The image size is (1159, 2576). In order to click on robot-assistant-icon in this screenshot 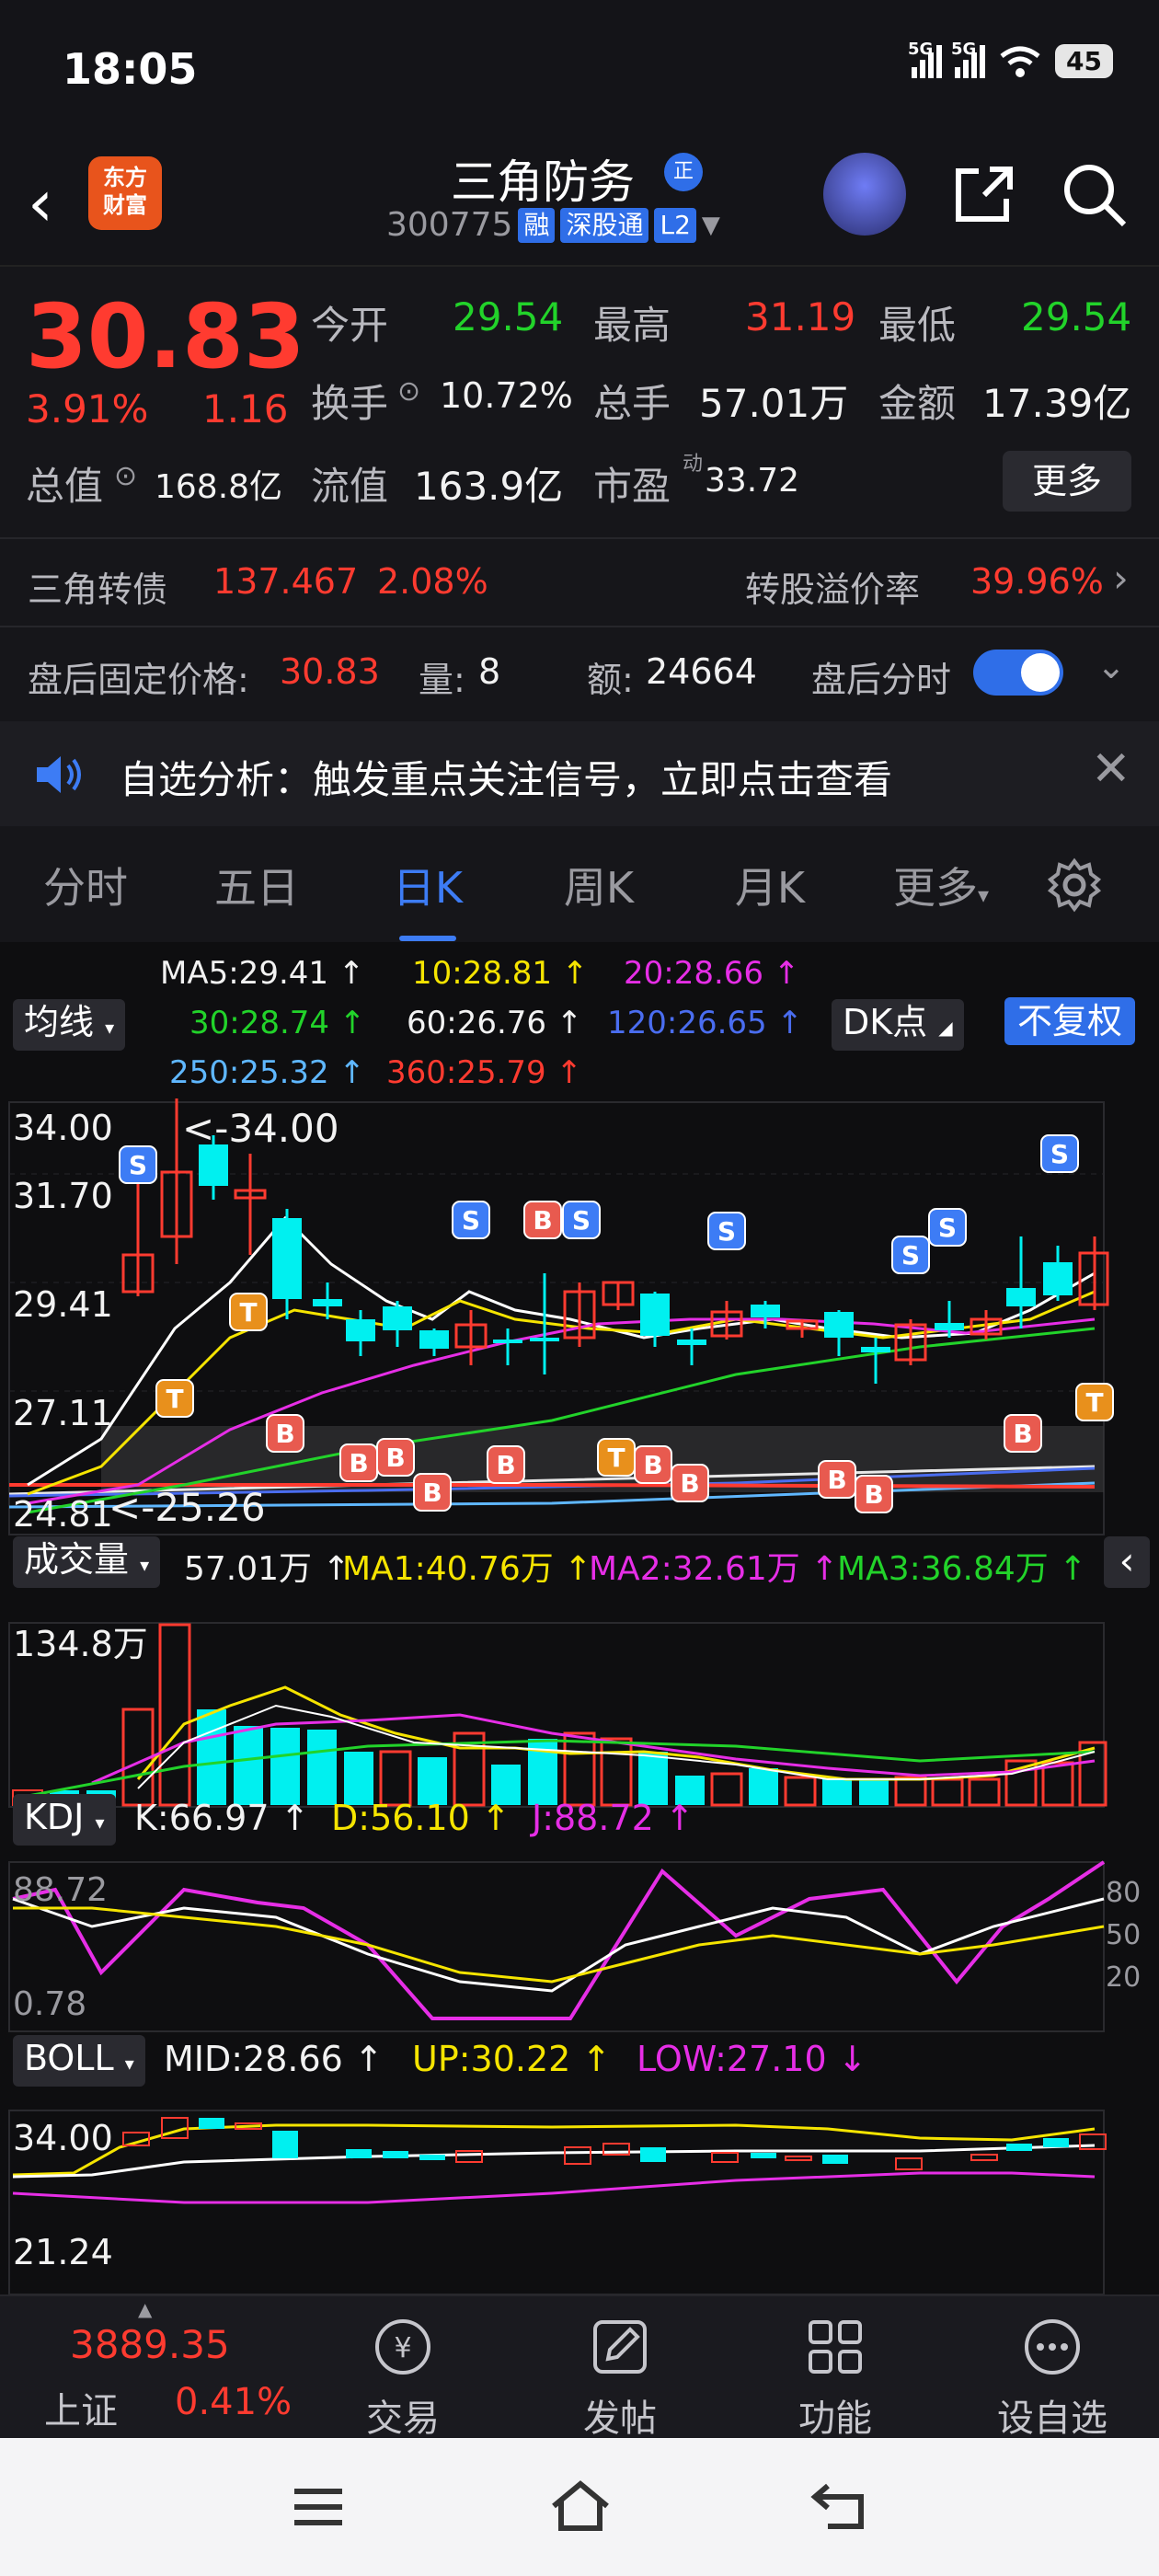, I will do `click(864, 194)`.